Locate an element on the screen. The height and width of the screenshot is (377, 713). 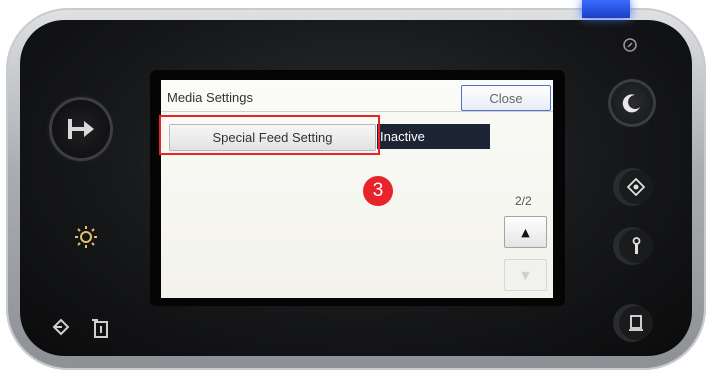
brightness-icon is located at coordinates (86, 237).